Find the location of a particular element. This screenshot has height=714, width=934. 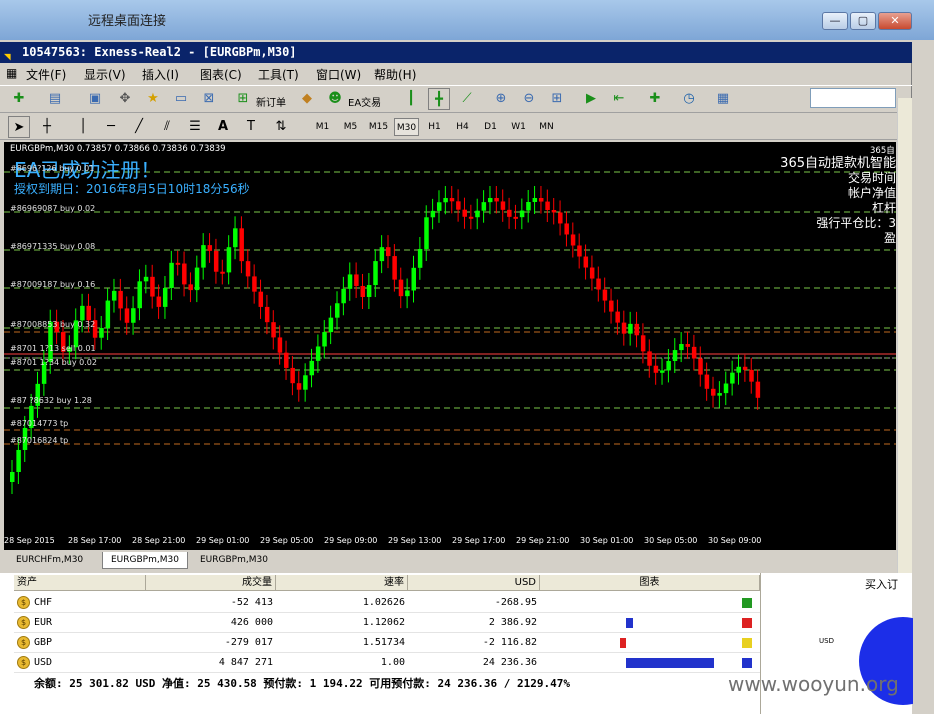

timeframe-w1: W1 is located at coordinates (518, 127).